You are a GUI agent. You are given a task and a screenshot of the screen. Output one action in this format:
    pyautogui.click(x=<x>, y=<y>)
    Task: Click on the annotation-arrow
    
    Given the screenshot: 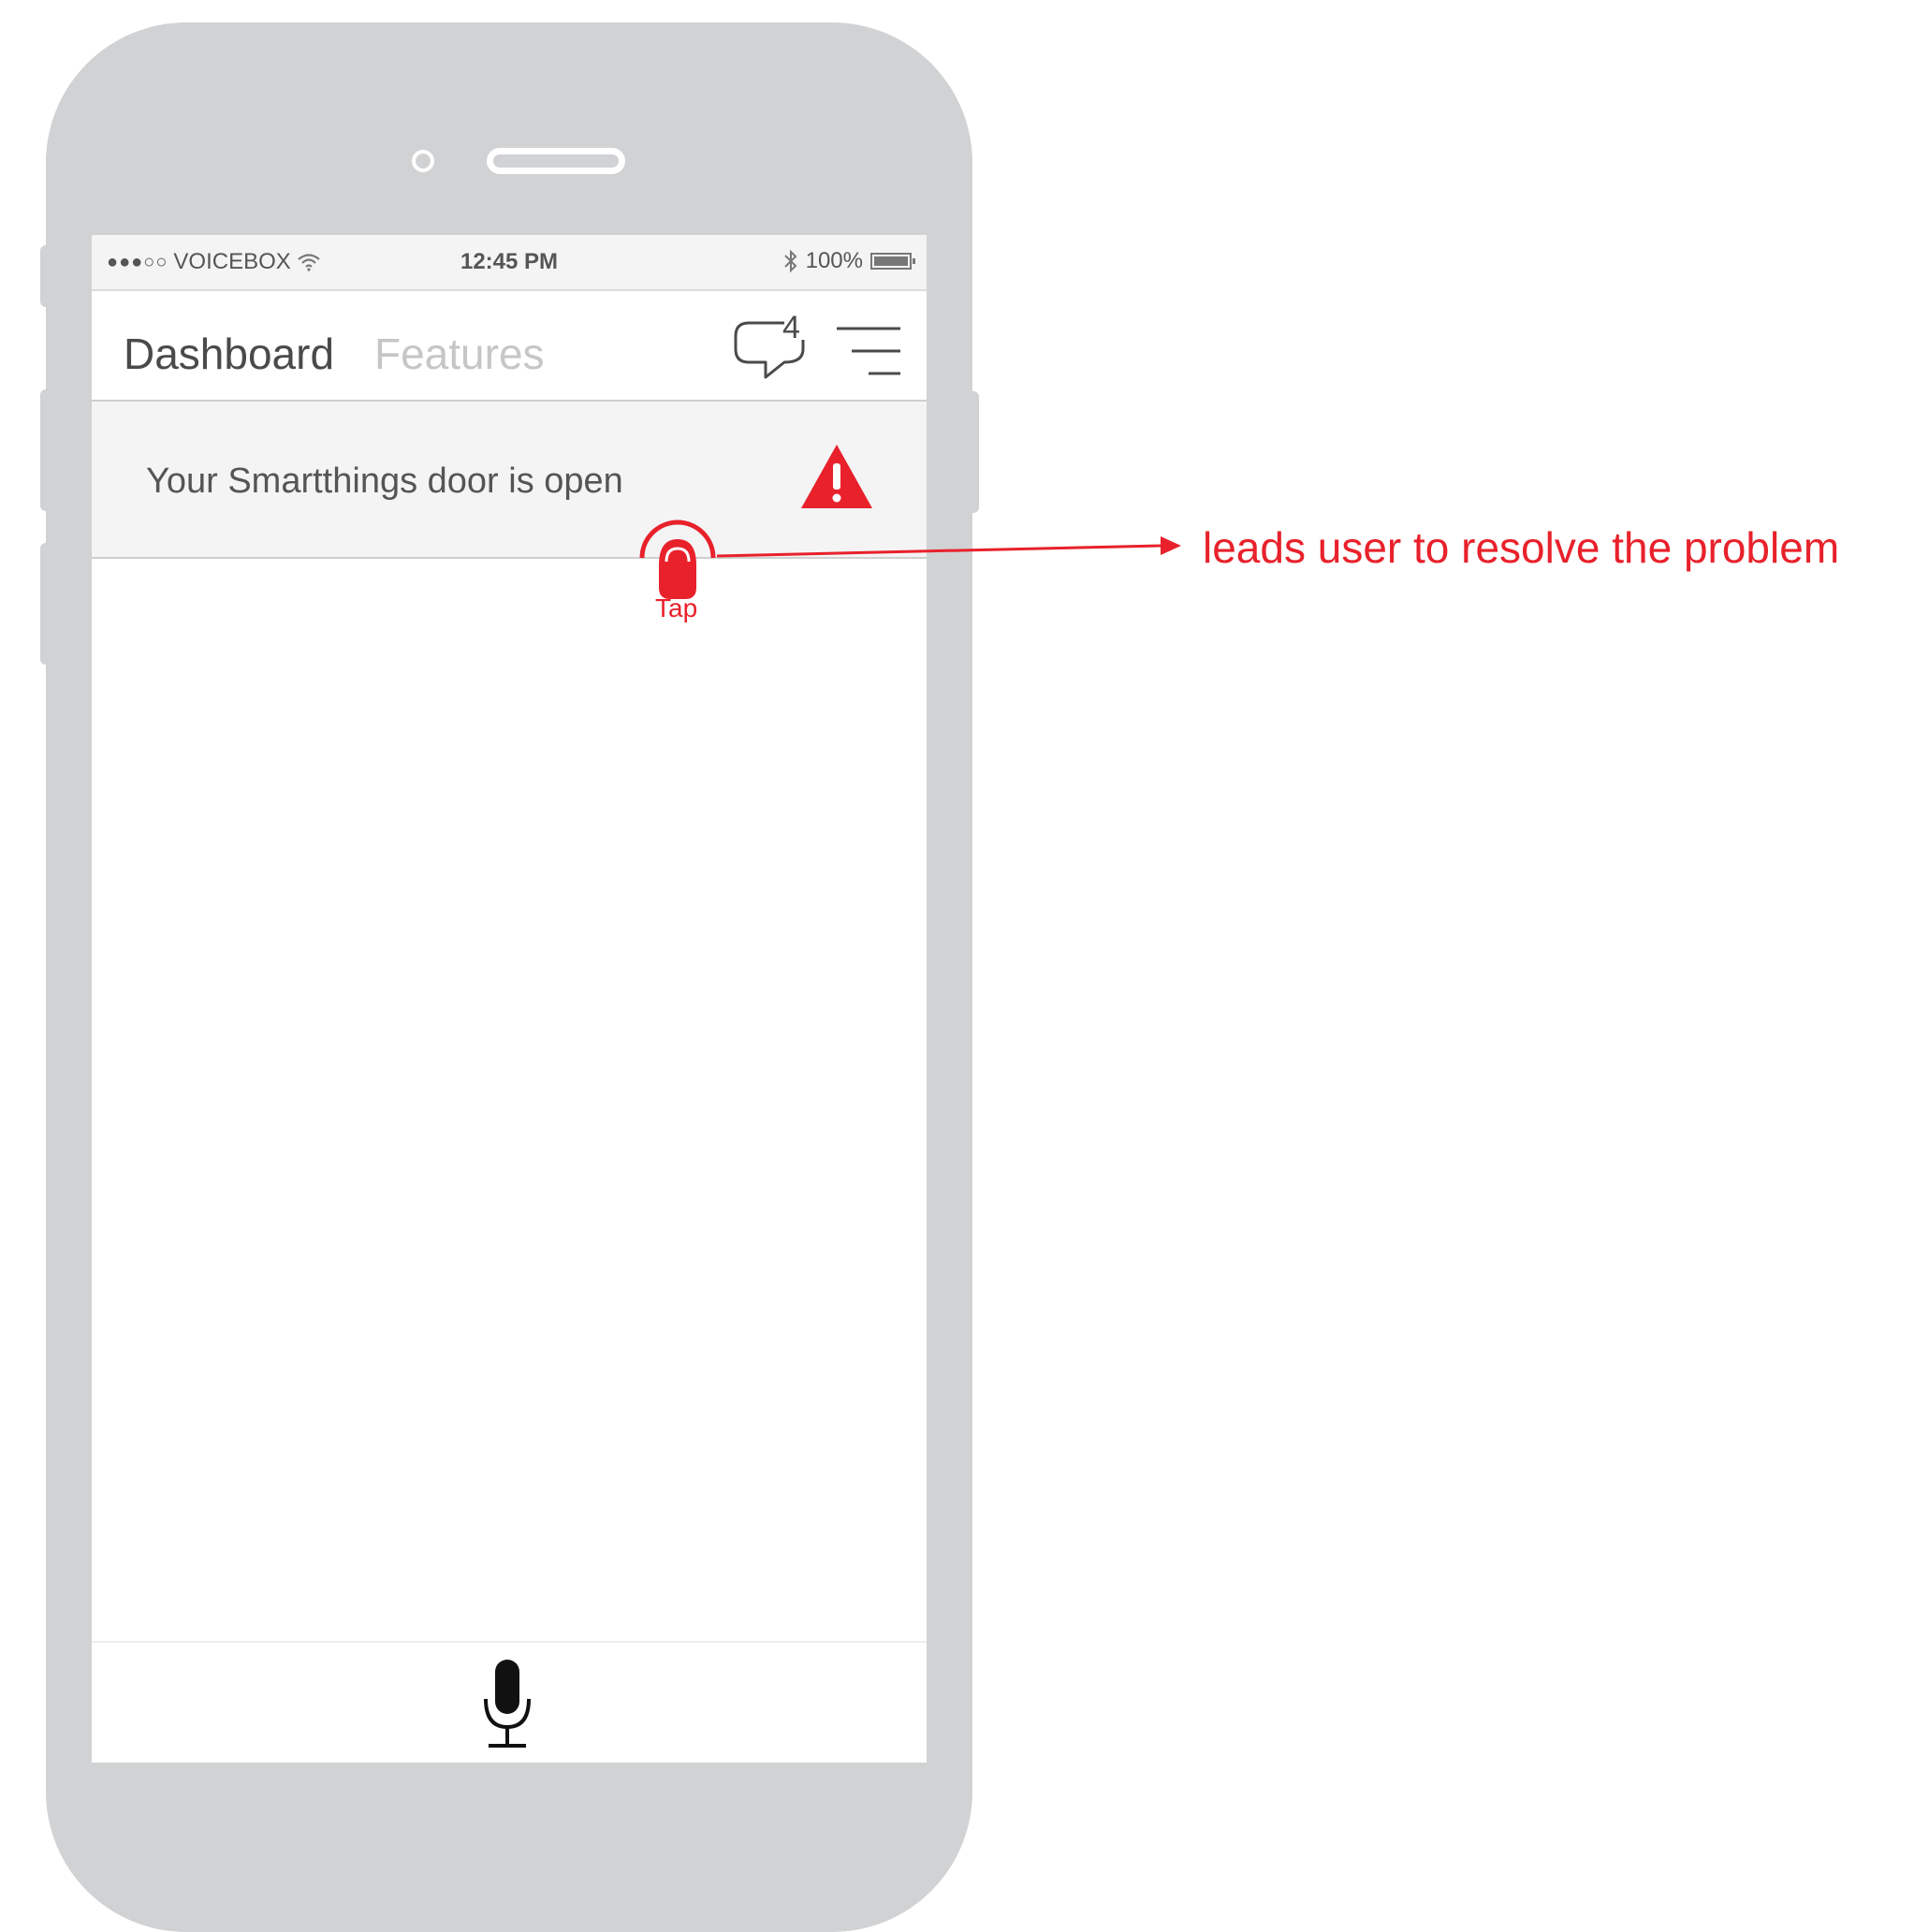 What is the action you would take?
    pyautogui.click(x=948, y=547)
    